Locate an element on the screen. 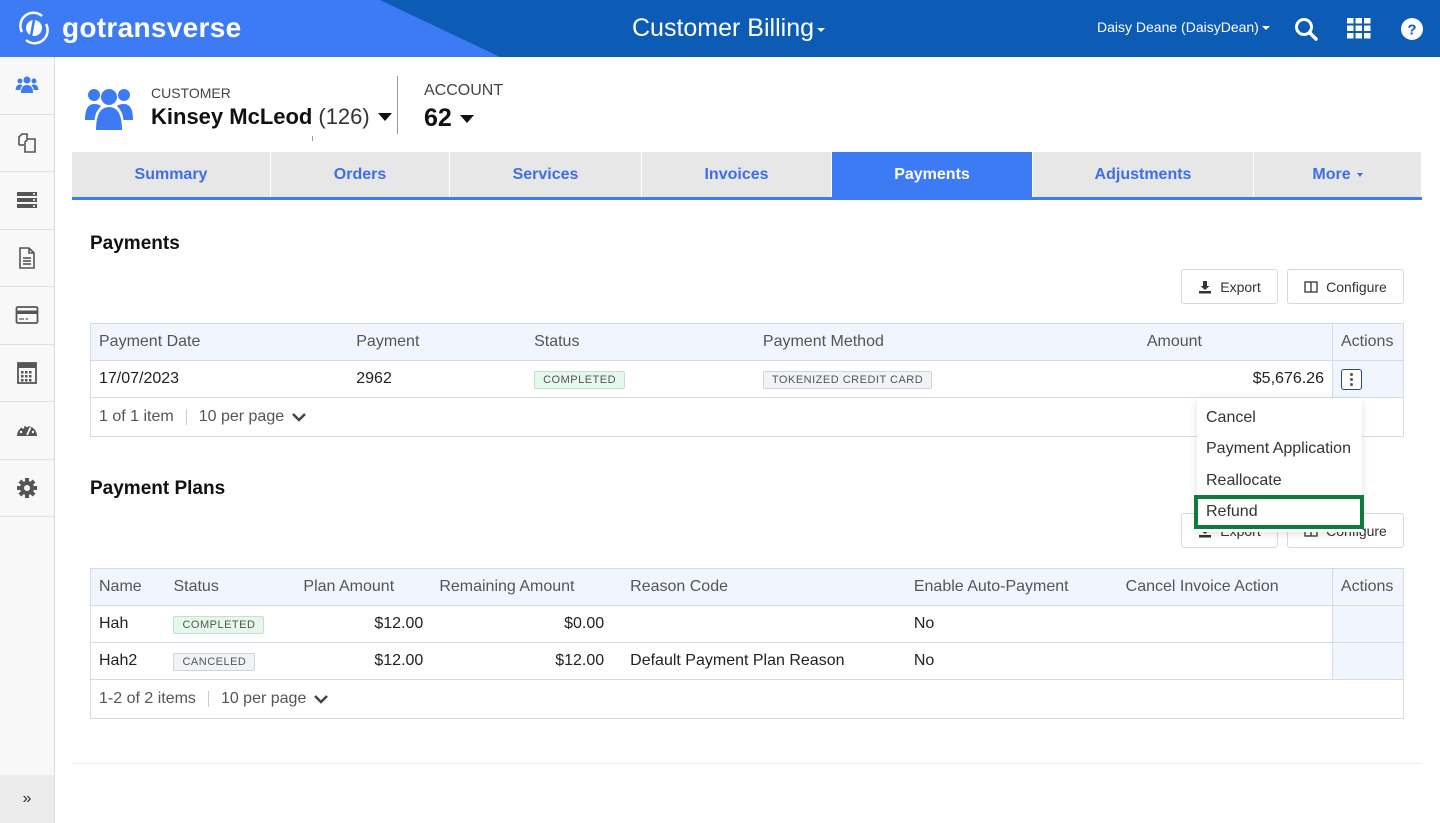  sidebar-item-calculator is located at coordinates (27, 373).